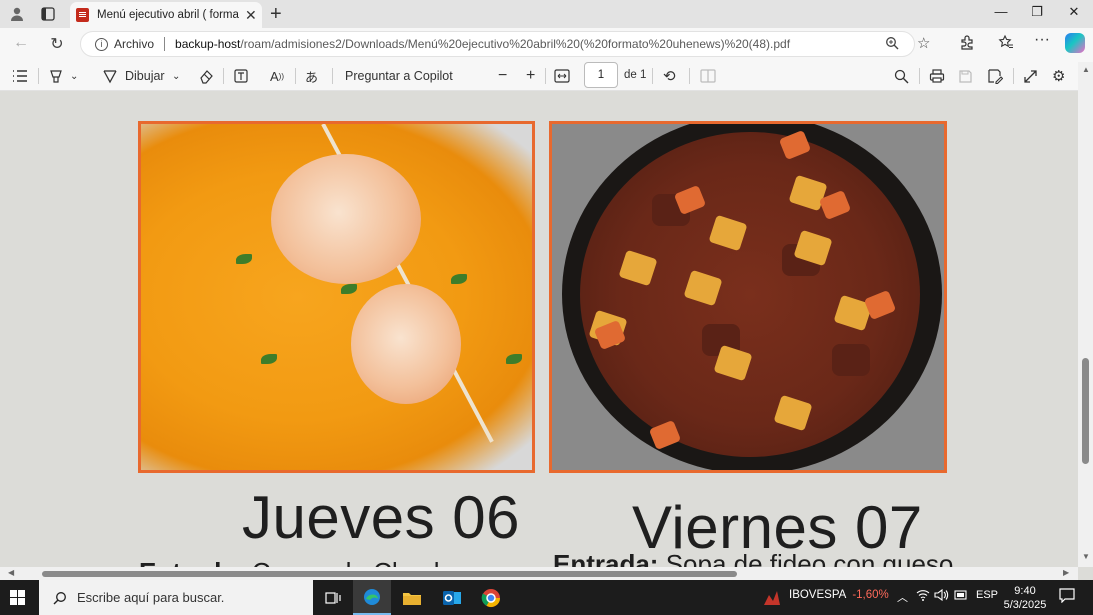  Describe the element at coordinates (1075, 43) in the screenshot. I see `copilot-icon` at that location.